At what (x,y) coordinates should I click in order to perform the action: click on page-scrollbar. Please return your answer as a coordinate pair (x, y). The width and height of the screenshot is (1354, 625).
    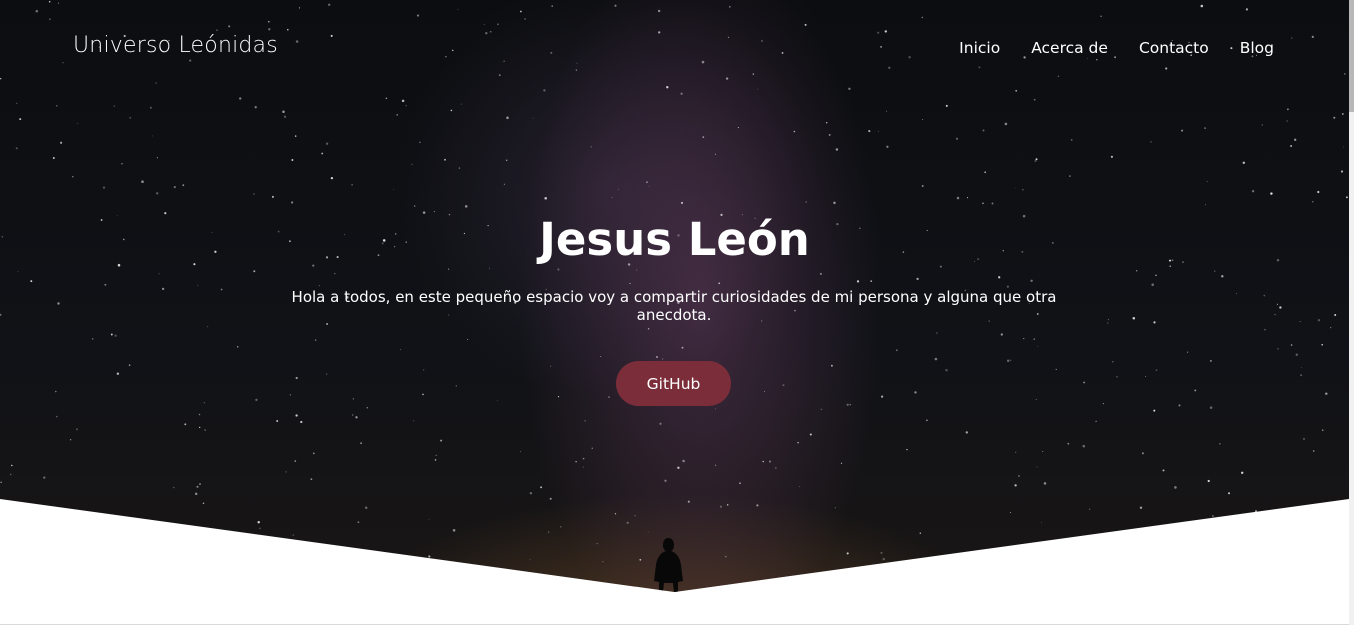
    Looking at the image, I should click on (1351, 312).